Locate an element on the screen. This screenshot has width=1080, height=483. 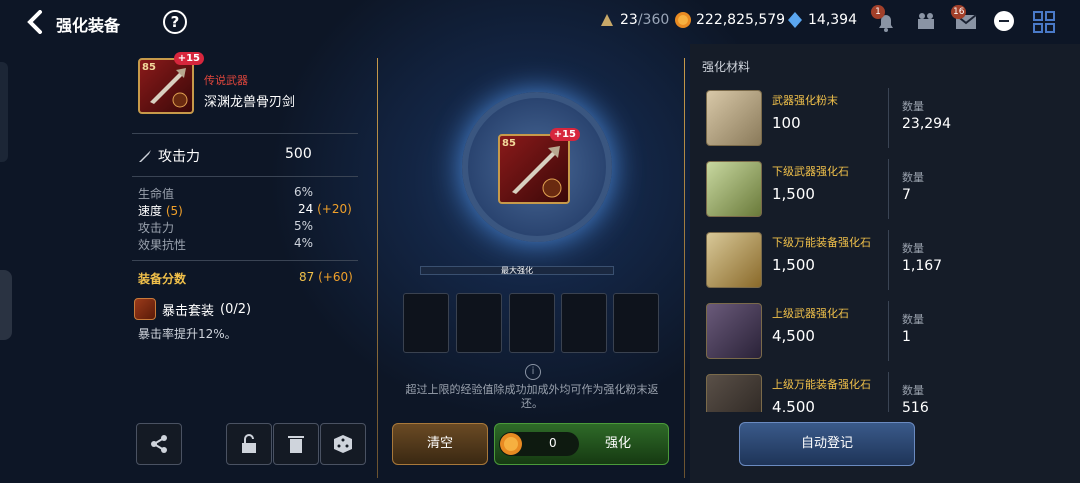
back-icon is located at coordinates (35, 22).